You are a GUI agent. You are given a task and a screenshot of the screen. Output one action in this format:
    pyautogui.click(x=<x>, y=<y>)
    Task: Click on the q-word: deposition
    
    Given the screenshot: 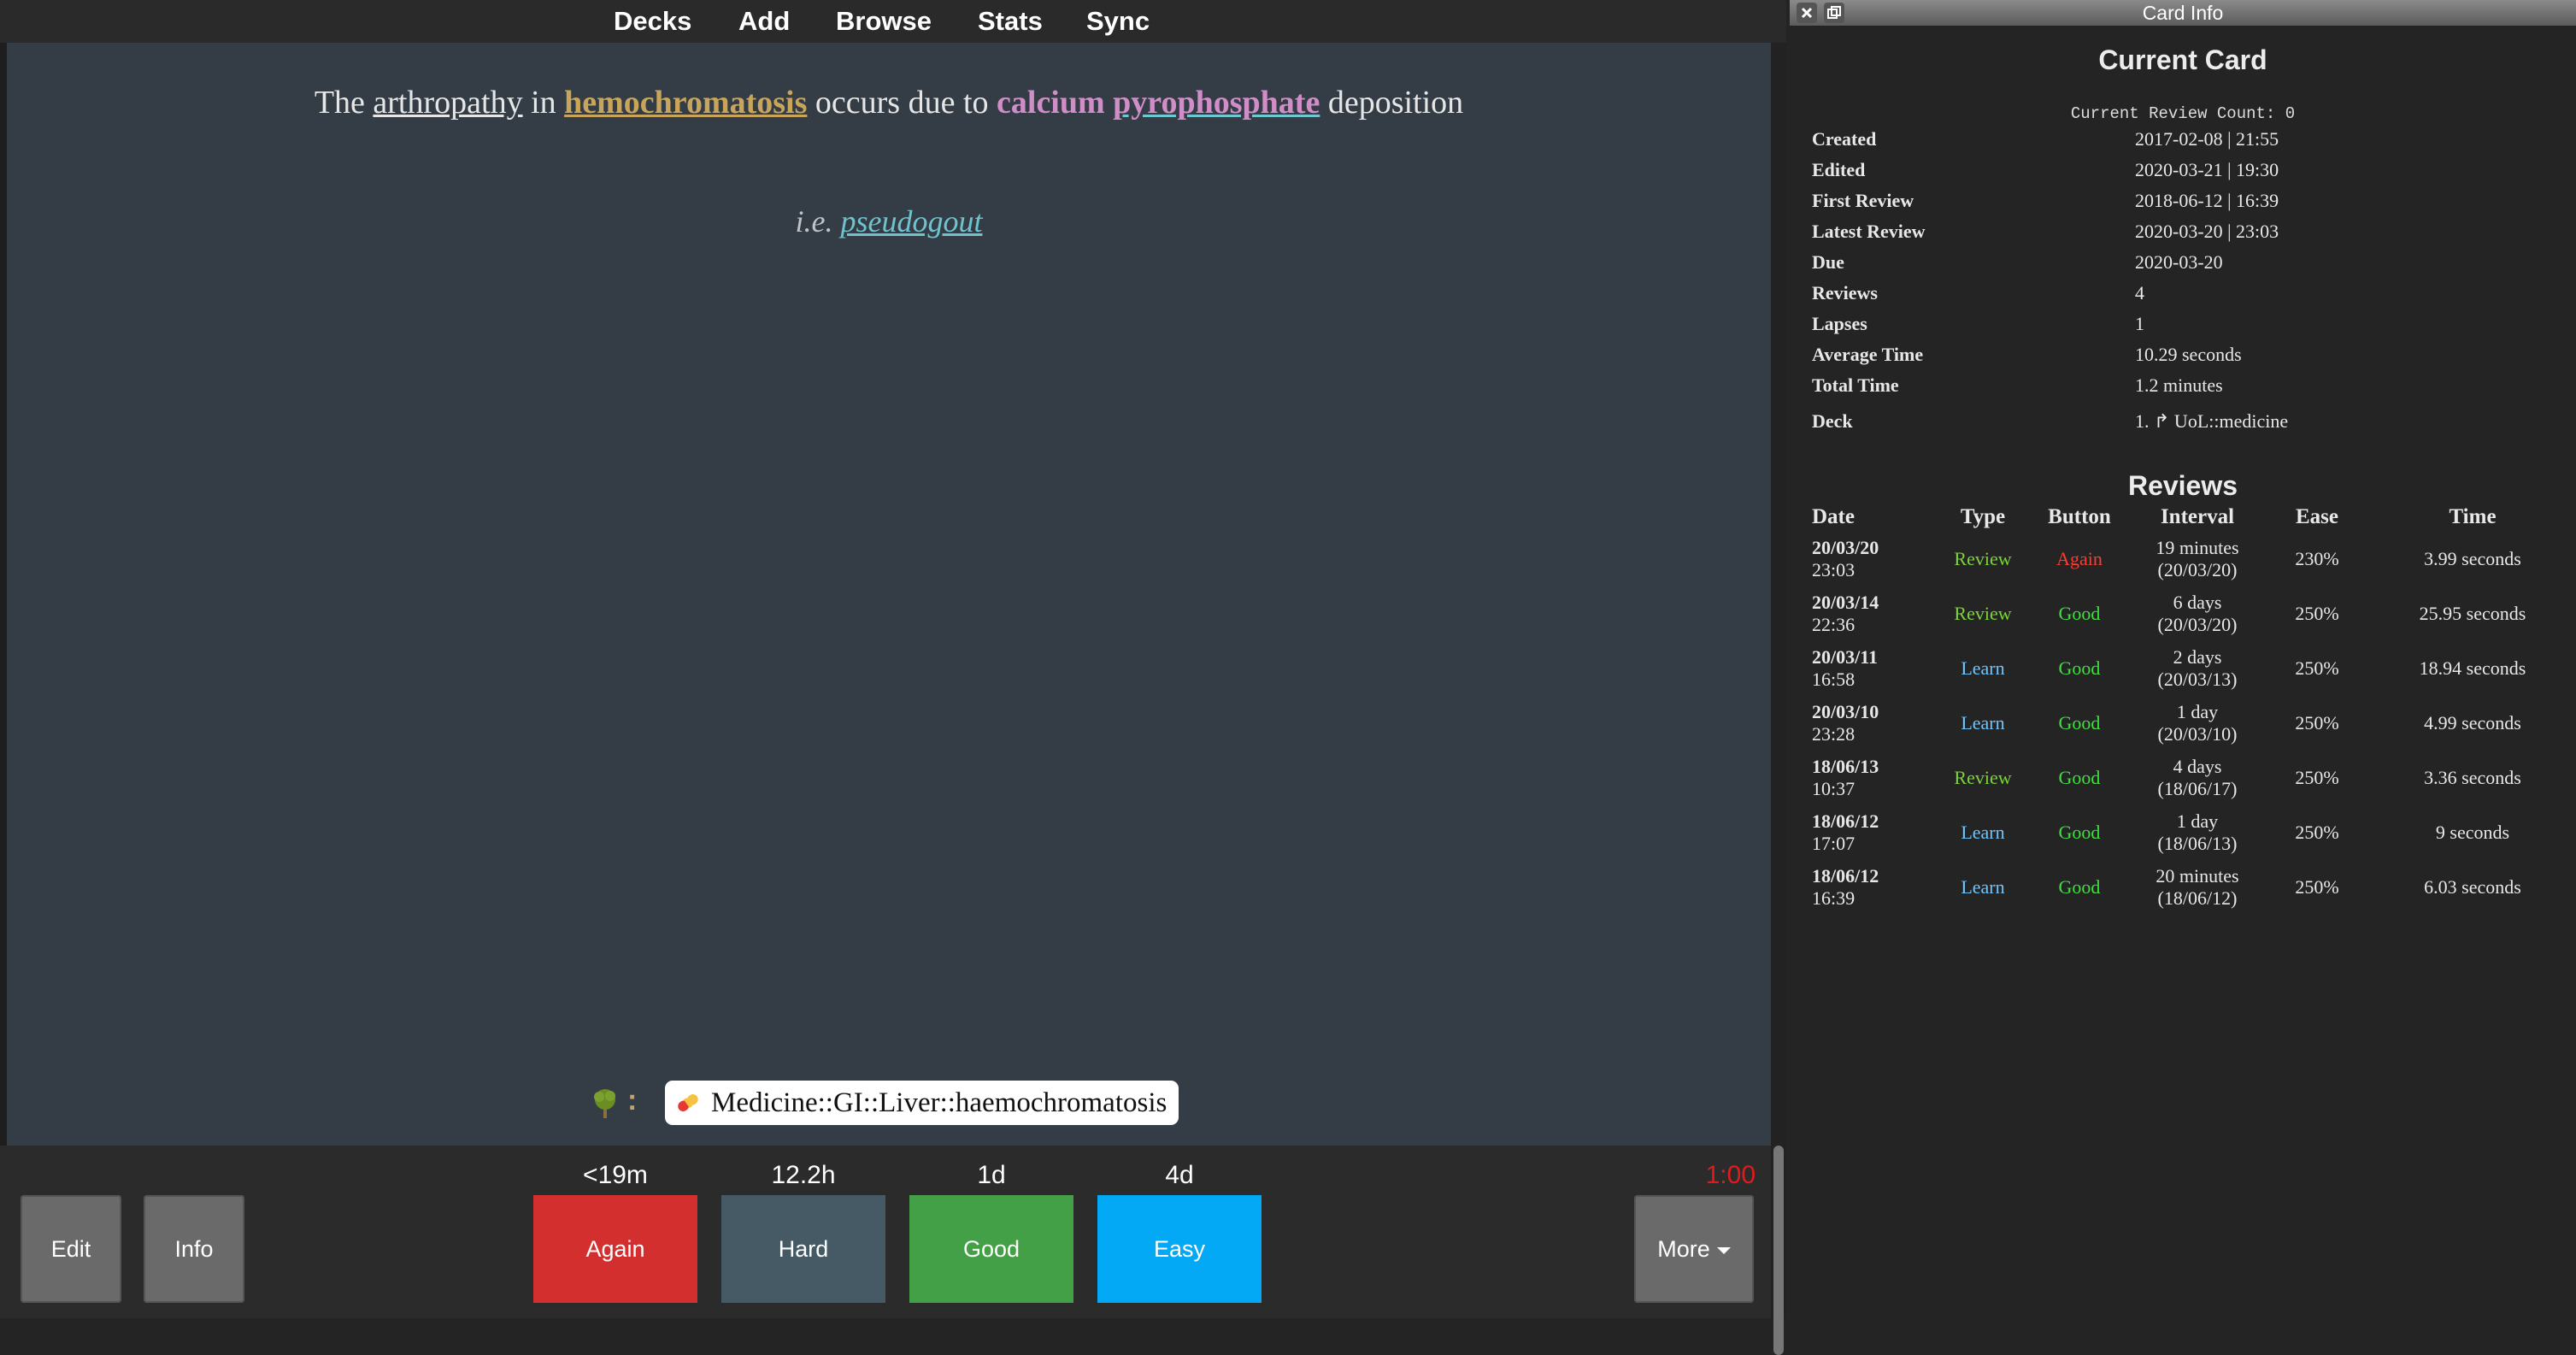 What is the action you would take?
    pyautogui.click(x=1395, y=103)
    